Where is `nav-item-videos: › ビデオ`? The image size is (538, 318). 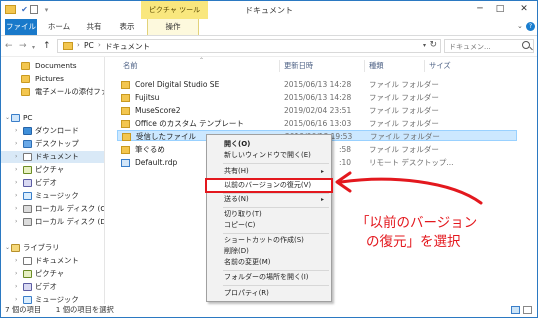 nav-item-videos: › ビデオ is located at coordinates (52, 183).